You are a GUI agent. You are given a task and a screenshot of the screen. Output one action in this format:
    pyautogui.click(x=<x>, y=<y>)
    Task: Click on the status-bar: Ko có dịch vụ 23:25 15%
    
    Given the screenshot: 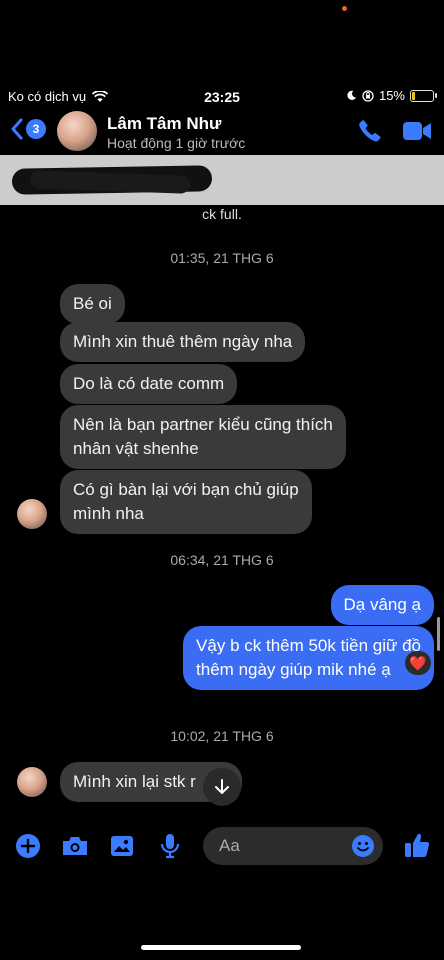 What is the action you would take?
    pyautogui.click(x=222, y=97)
    